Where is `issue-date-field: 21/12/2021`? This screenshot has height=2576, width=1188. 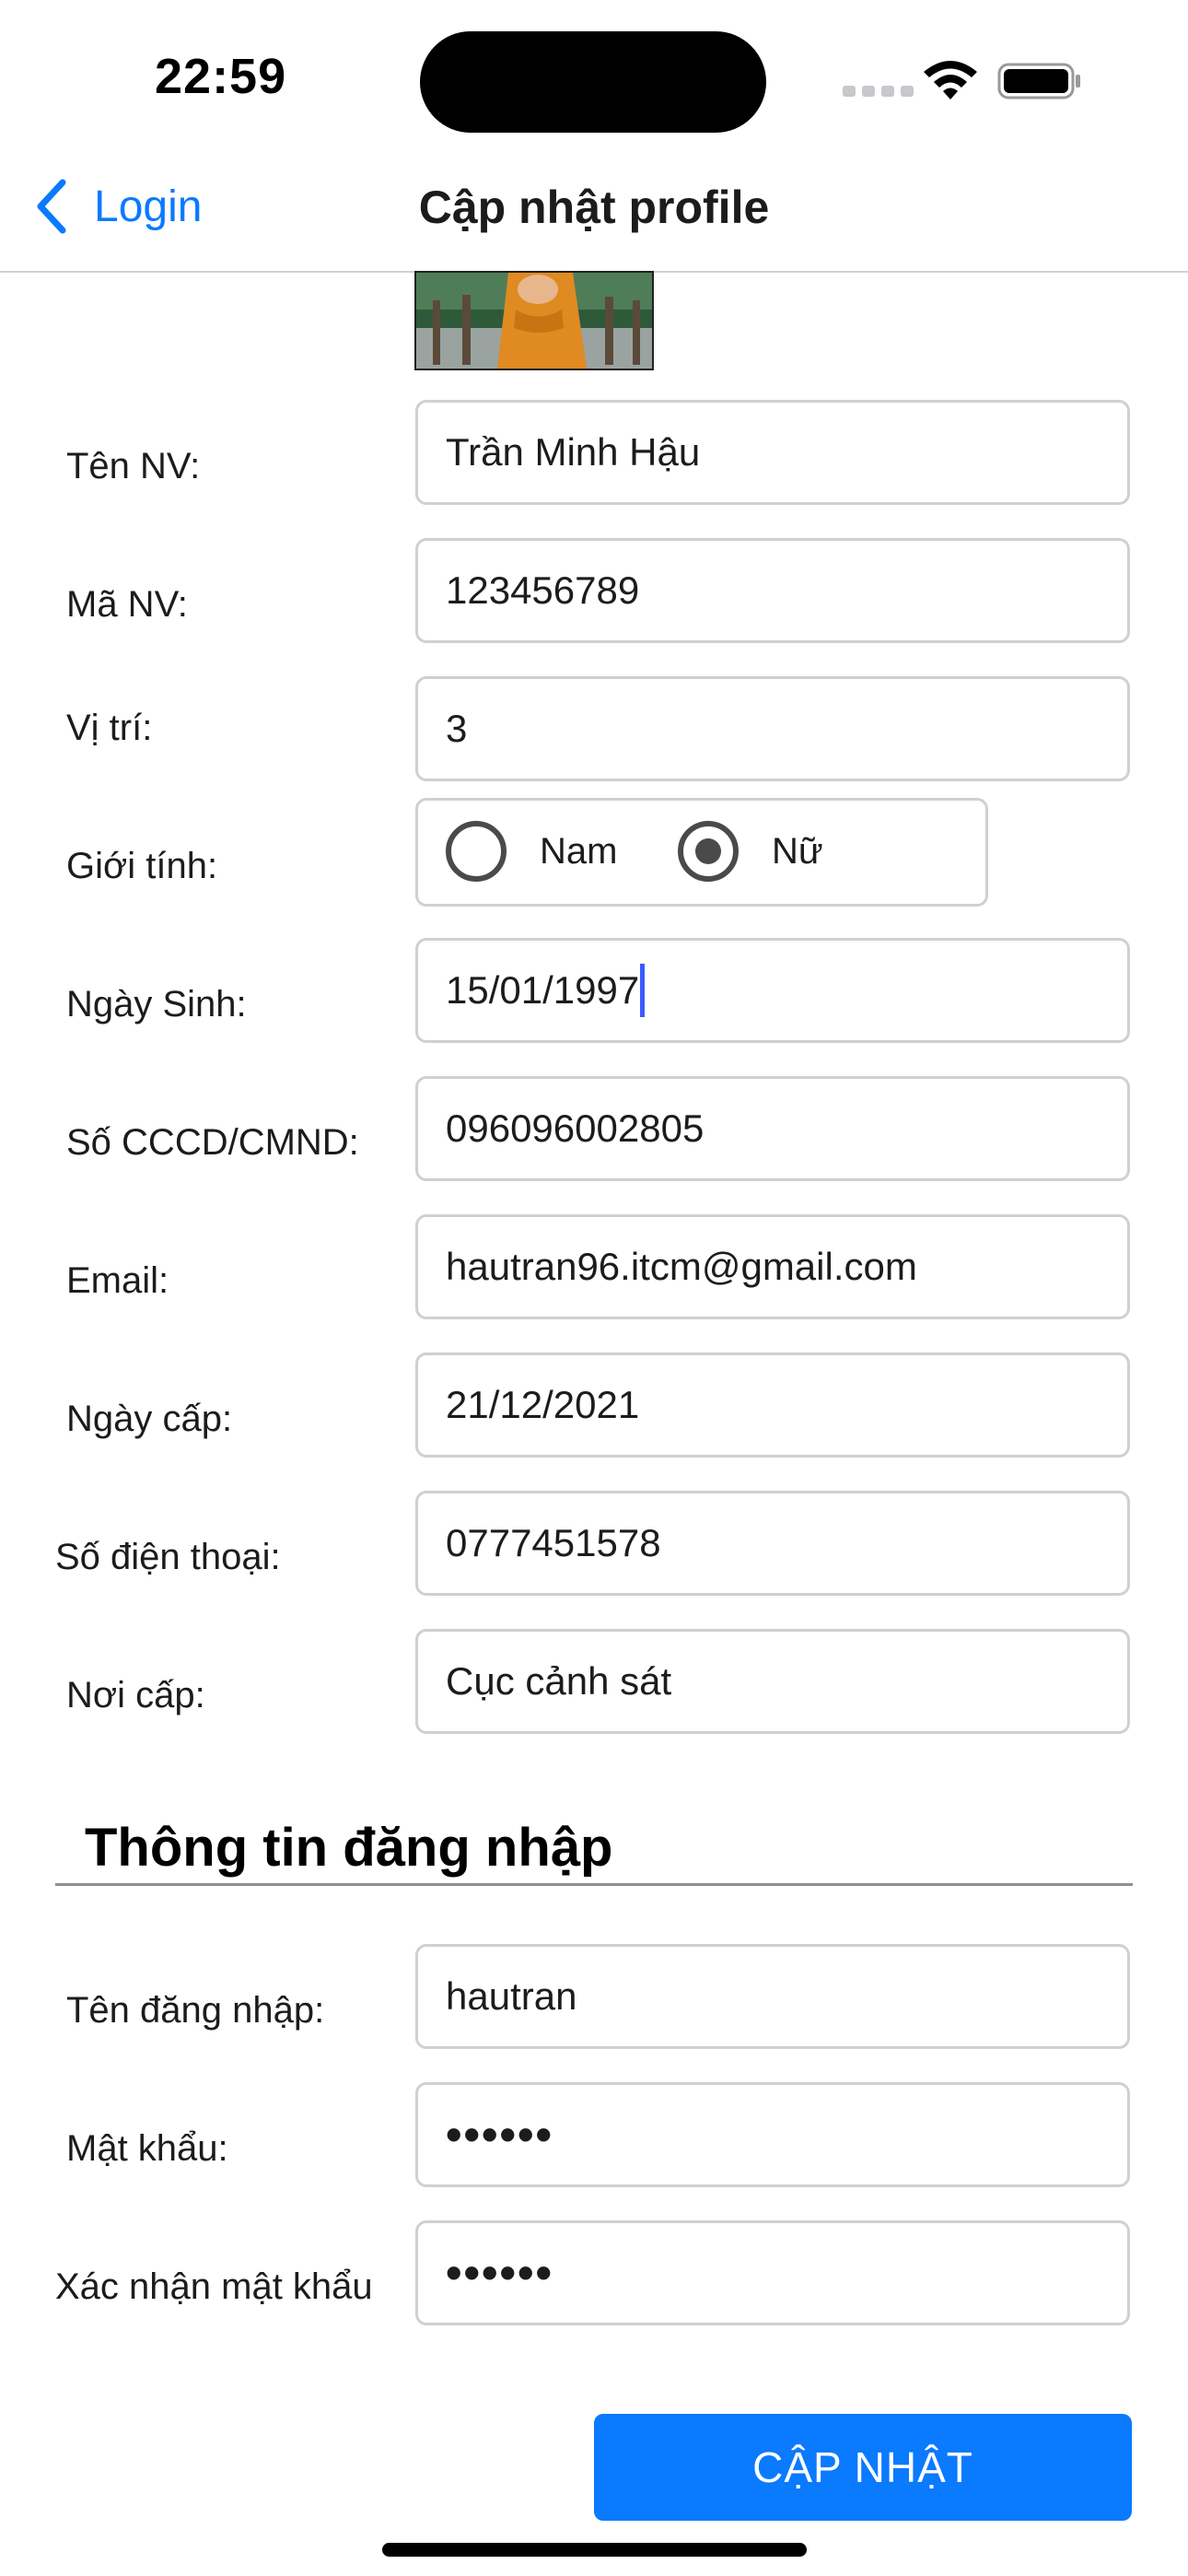 issue-date-field: 21/12/2021 is located at coordinates (772, 1405).